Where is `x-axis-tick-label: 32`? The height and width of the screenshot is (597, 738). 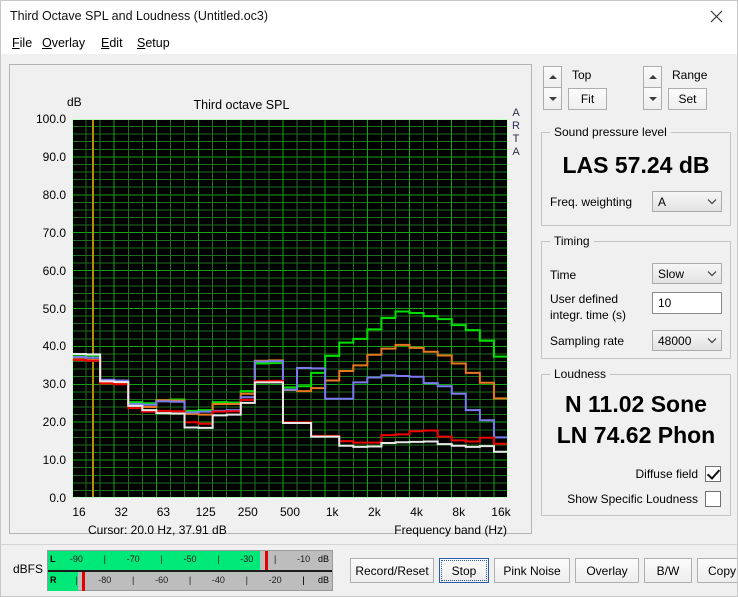 x-axis-tick-label: 32 is located at coordinates (121, 512).